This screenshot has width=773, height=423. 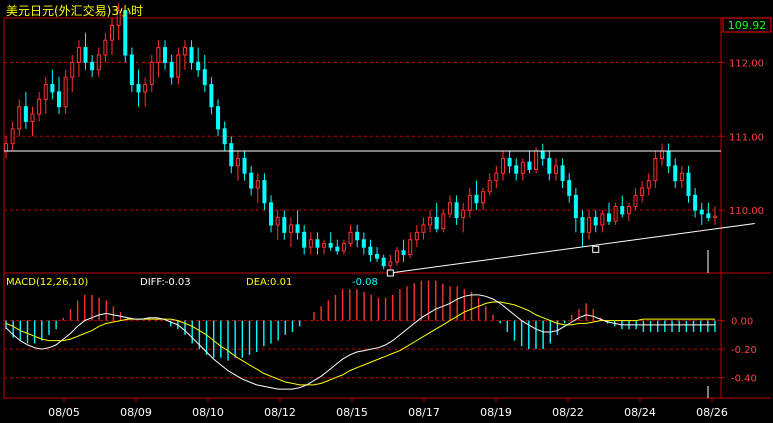 What do you see at coordinates (352, 412) in the screenshot?
I see `x-tick-label: 08/15` at bounding box center [352, 412].